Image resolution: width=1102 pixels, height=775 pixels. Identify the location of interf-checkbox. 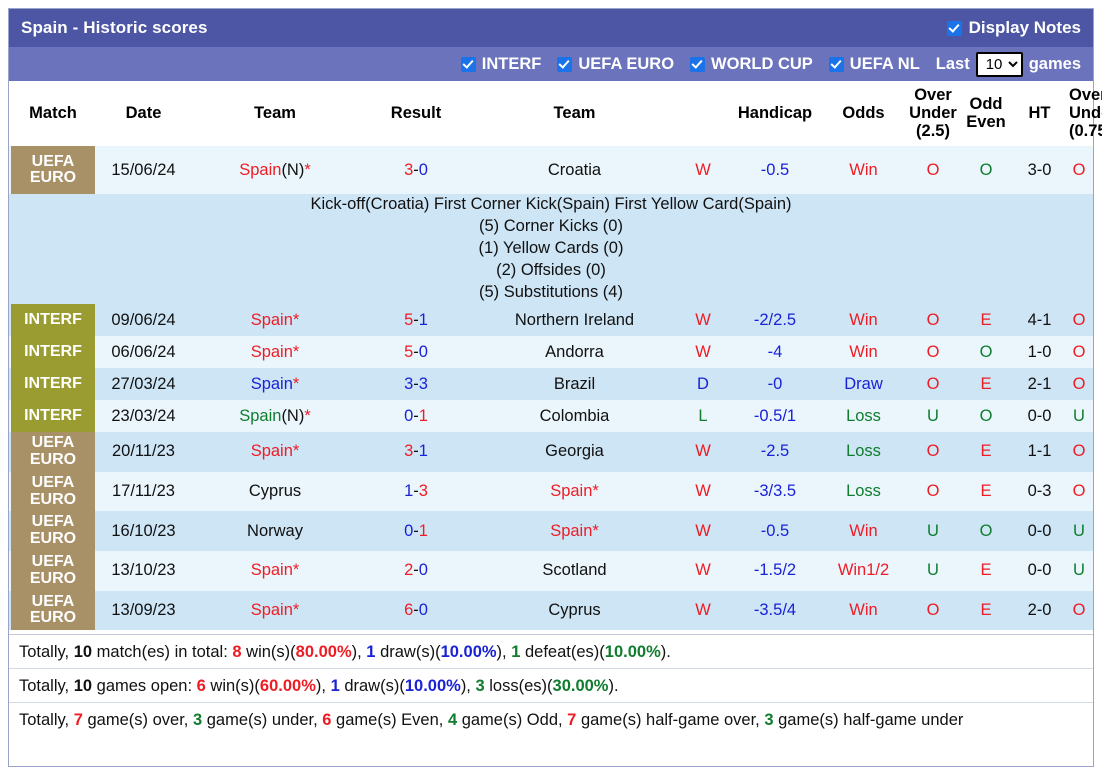
(468, 64).